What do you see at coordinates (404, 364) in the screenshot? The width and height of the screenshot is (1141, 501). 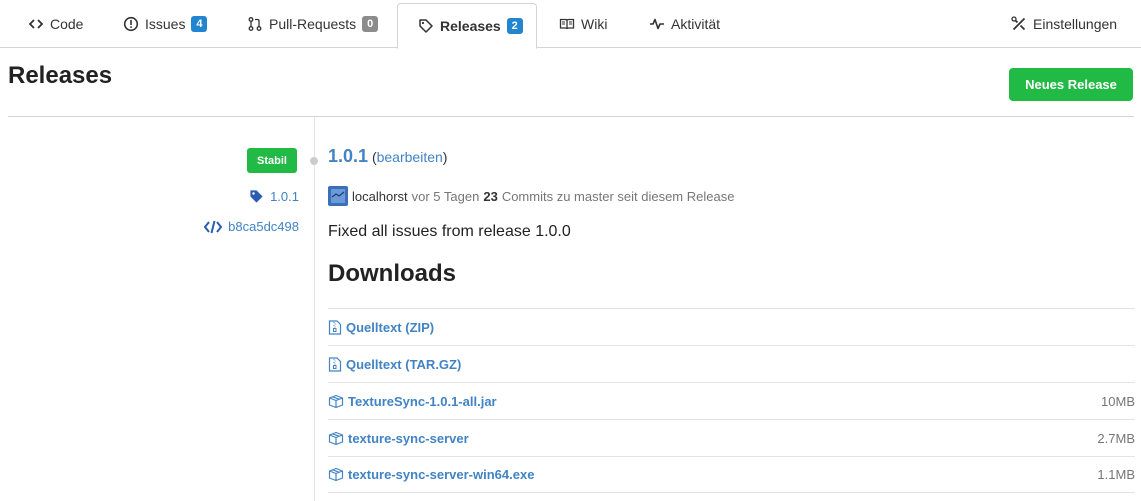 I see `download-name: Quelltext (TAR.GZ)` at bounding box center [404, 364].